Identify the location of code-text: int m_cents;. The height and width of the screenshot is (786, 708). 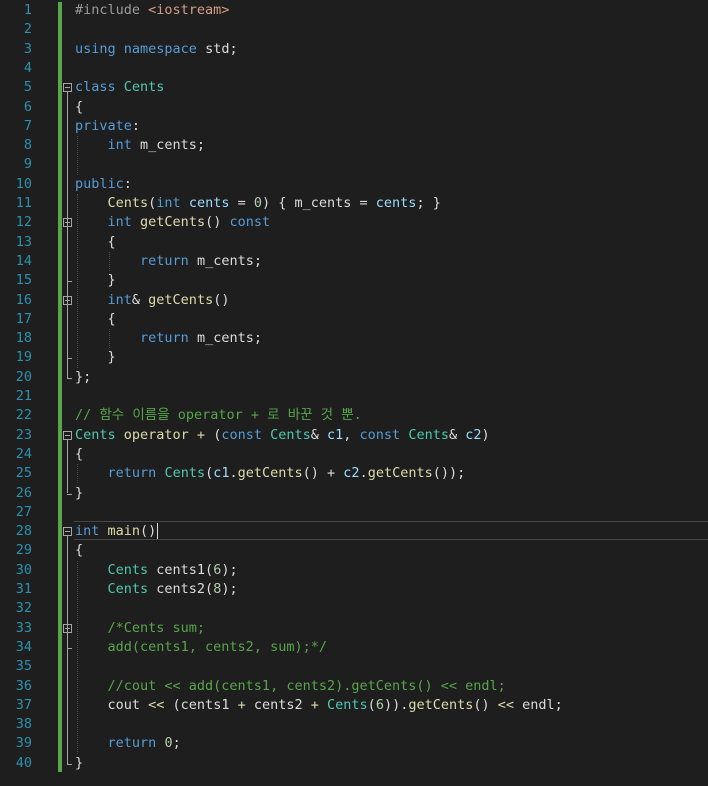
(140, 145).